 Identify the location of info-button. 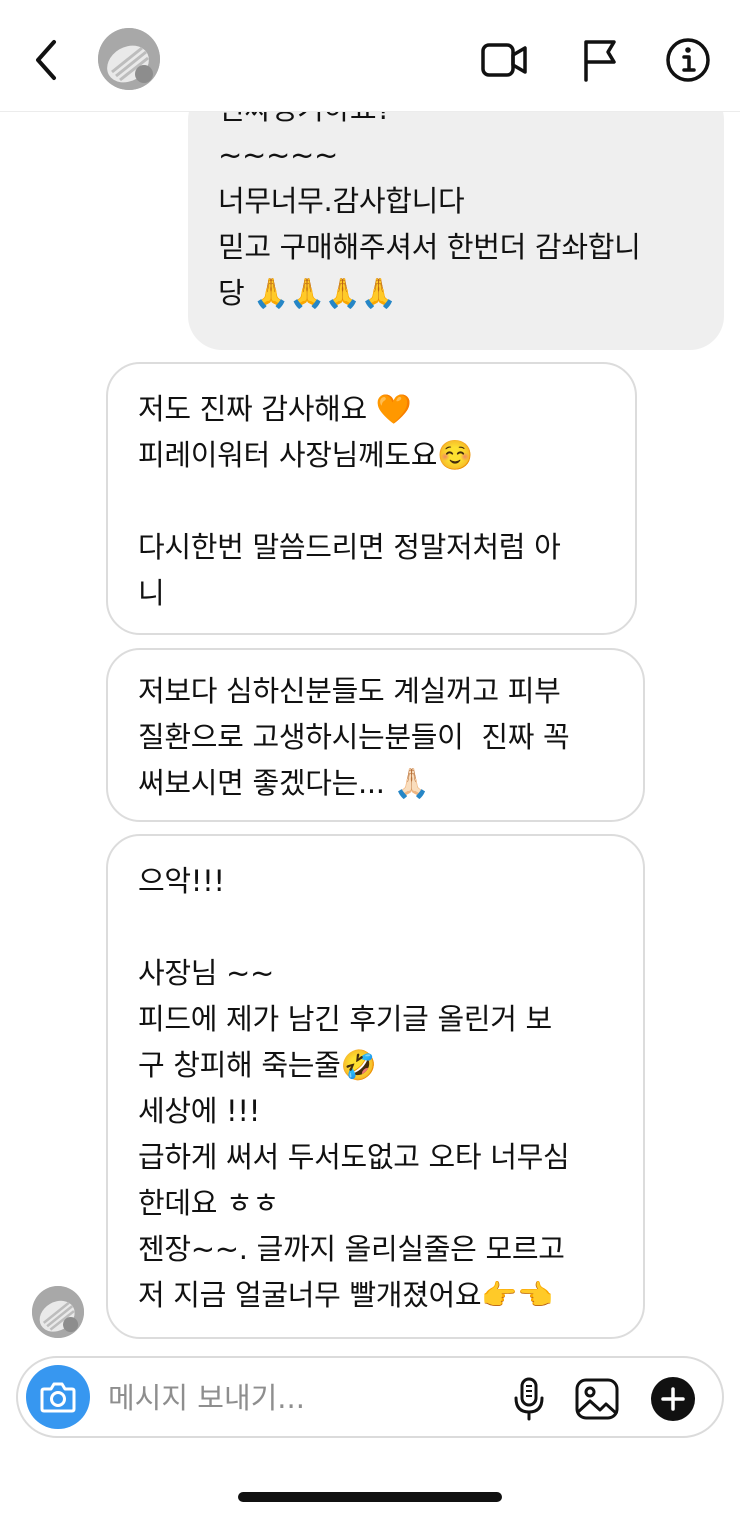
(688, 60).